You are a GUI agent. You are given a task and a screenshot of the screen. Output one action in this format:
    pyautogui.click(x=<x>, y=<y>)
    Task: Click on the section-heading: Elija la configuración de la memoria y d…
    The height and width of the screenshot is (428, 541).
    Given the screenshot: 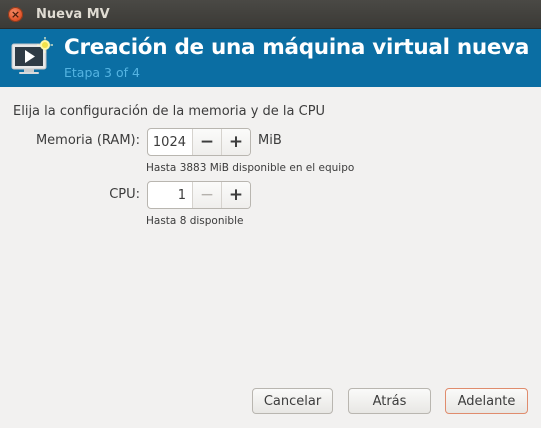 What is the action you would take?
    pyautogui.click(x=169, y=111)
    